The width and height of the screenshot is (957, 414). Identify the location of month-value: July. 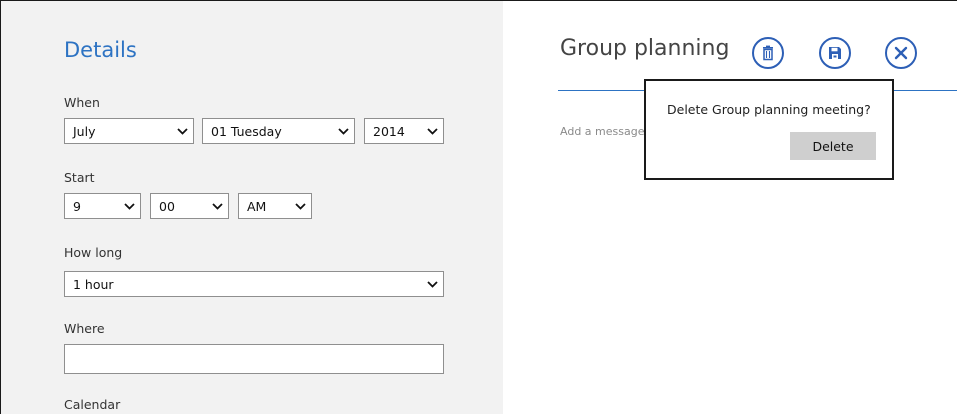
(84, 131).